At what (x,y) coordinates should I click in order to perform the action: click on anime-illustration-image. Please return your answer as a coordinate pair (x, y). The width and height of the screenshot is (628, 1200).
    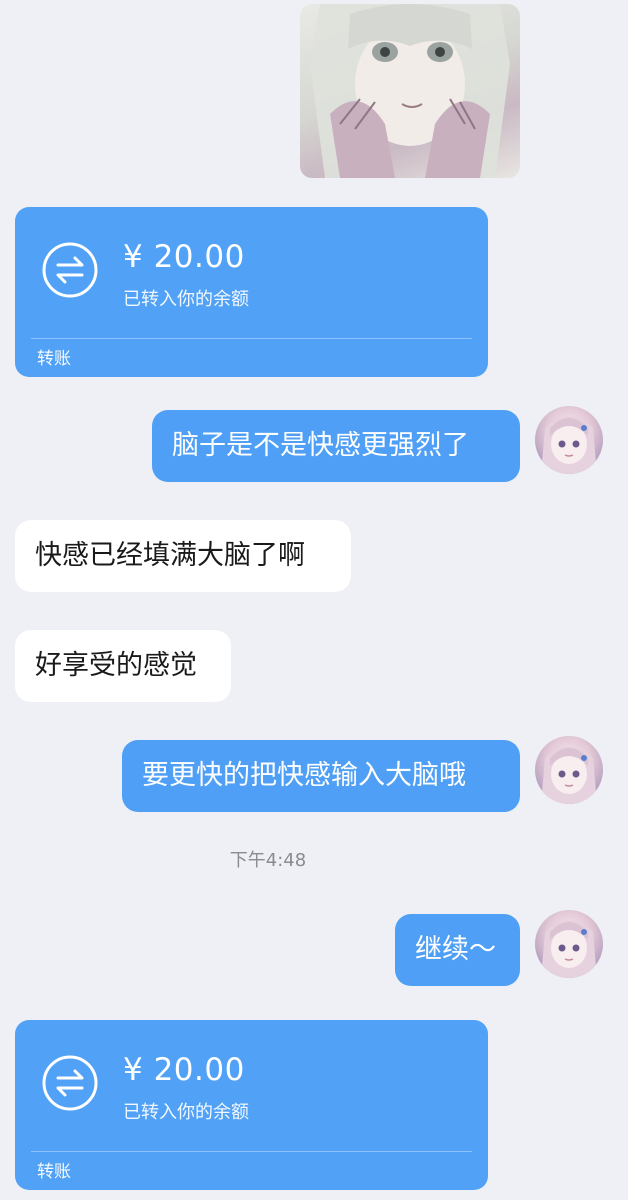
    Looking at the image, I should click on (410, 91).